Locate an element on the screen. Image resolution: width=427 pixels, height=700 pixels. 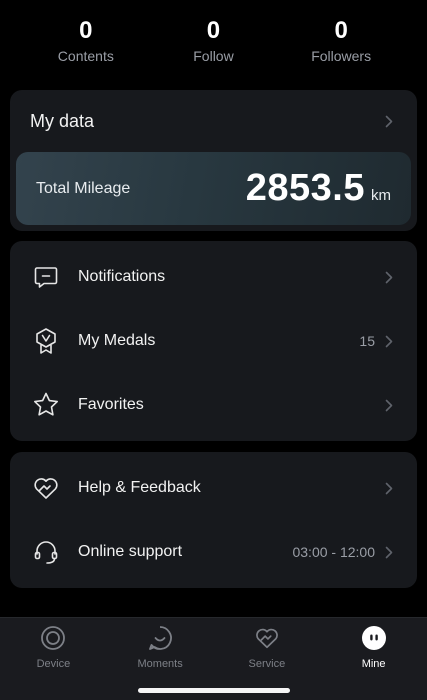
star-icon is located at coordinates (46, 405).